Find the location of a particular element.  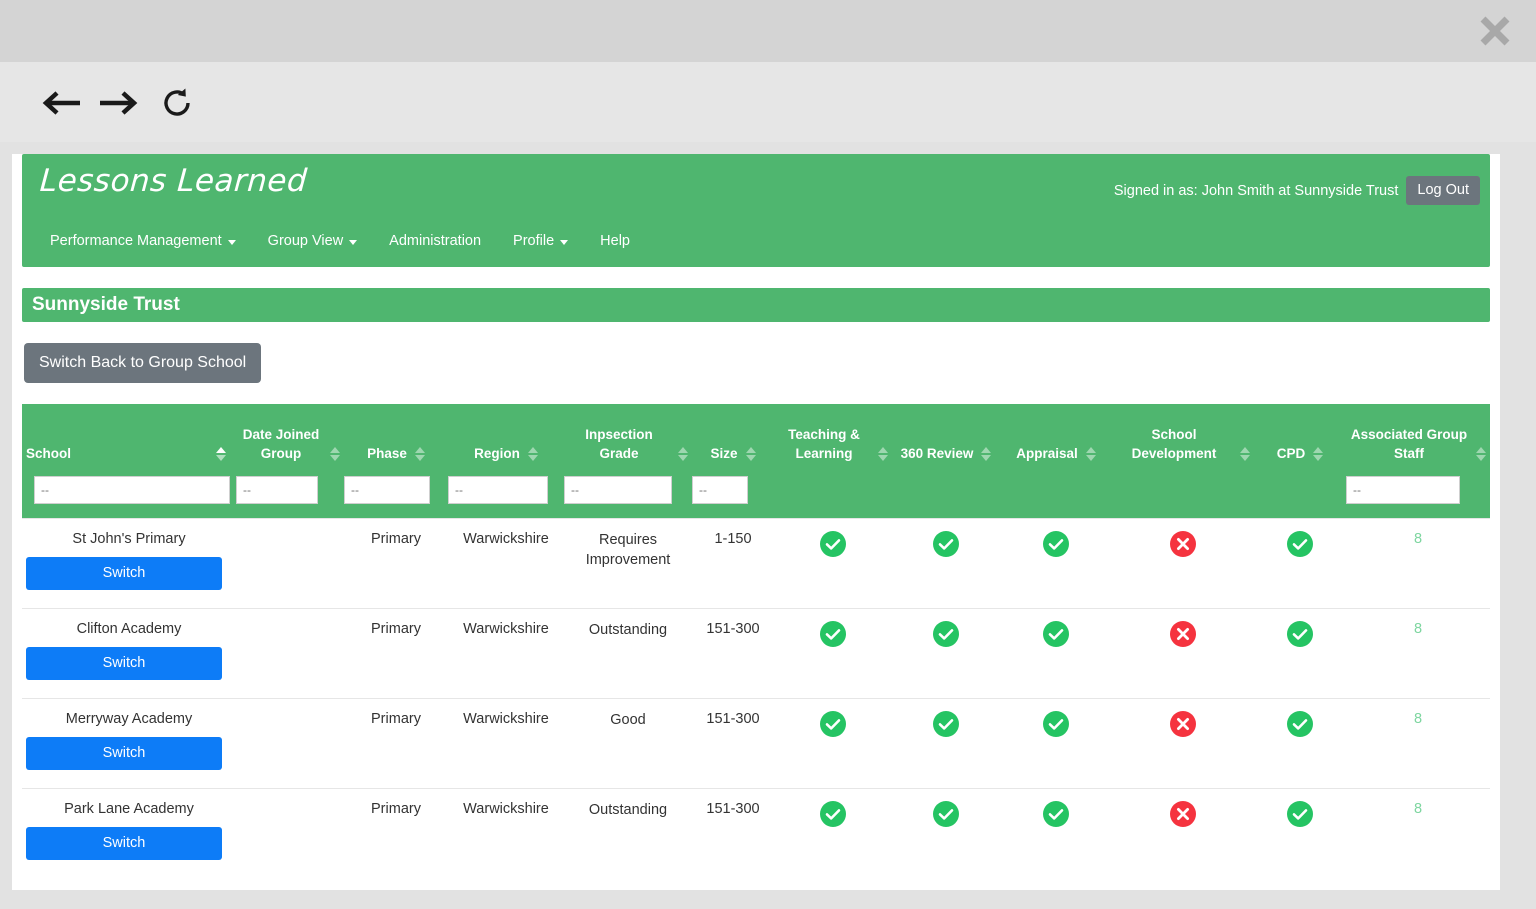

cell-school-development is located at coordinates (1183, 653).